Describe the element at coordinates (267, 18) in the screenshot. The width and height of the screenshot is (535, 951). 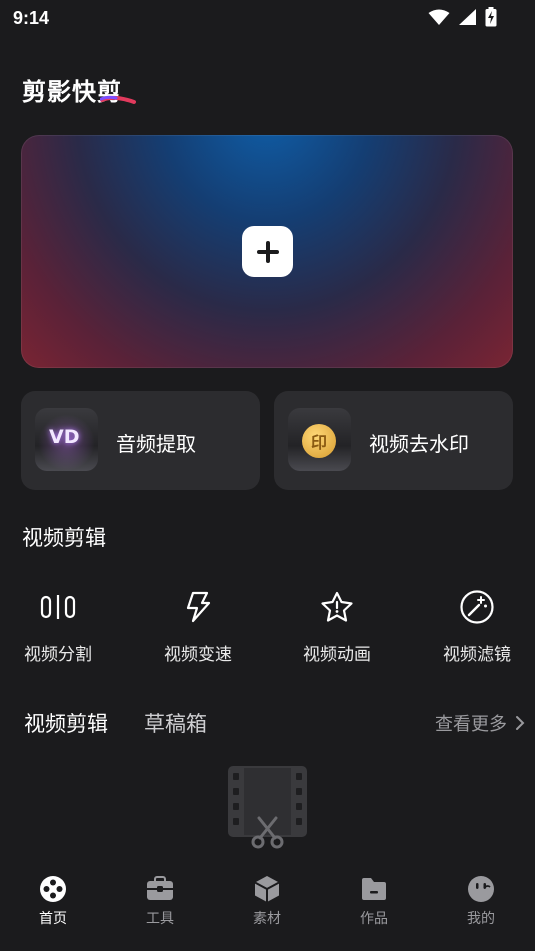
I see `status-bar: 9:14` at that location.